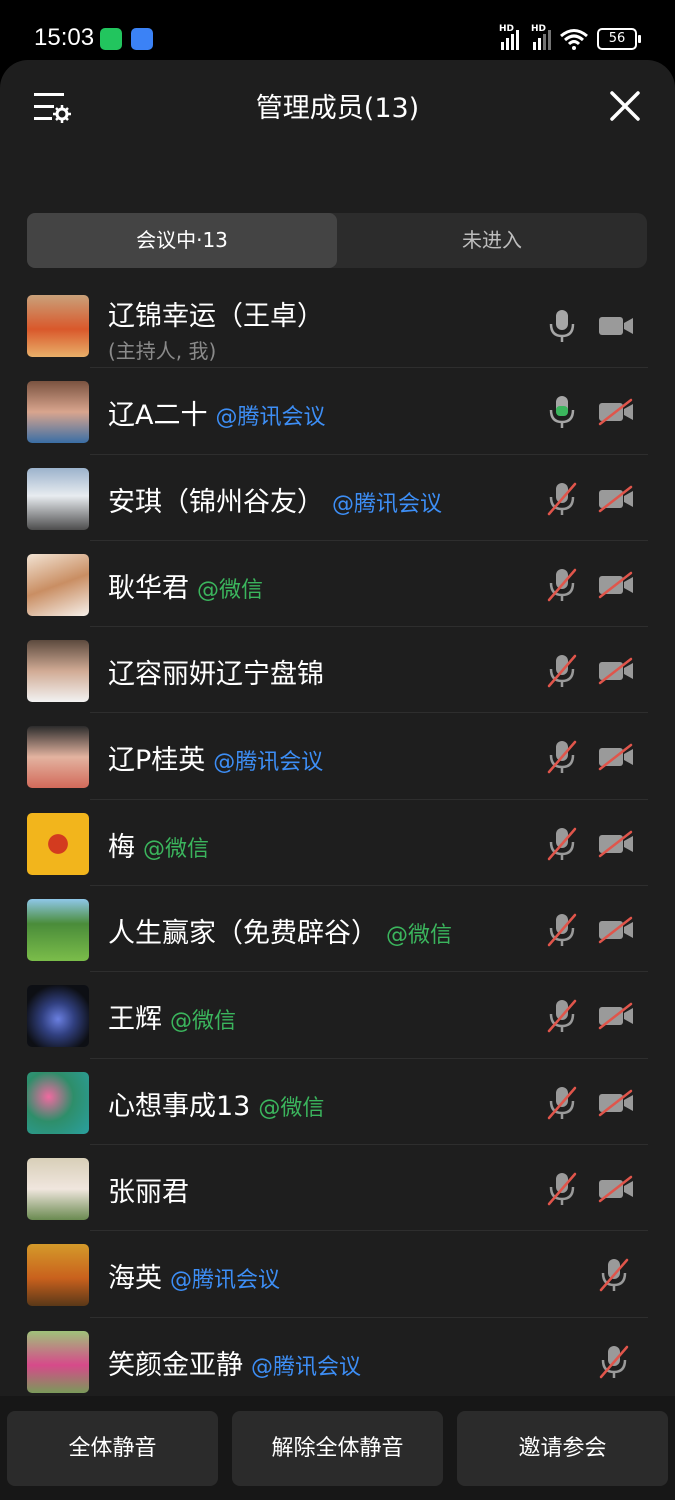 The width and height of the screenshot is (675, 1500). Describe the element at coordinates (337, 108) in the screenshot. I see `page-title: 管理成员(13)` at that location.